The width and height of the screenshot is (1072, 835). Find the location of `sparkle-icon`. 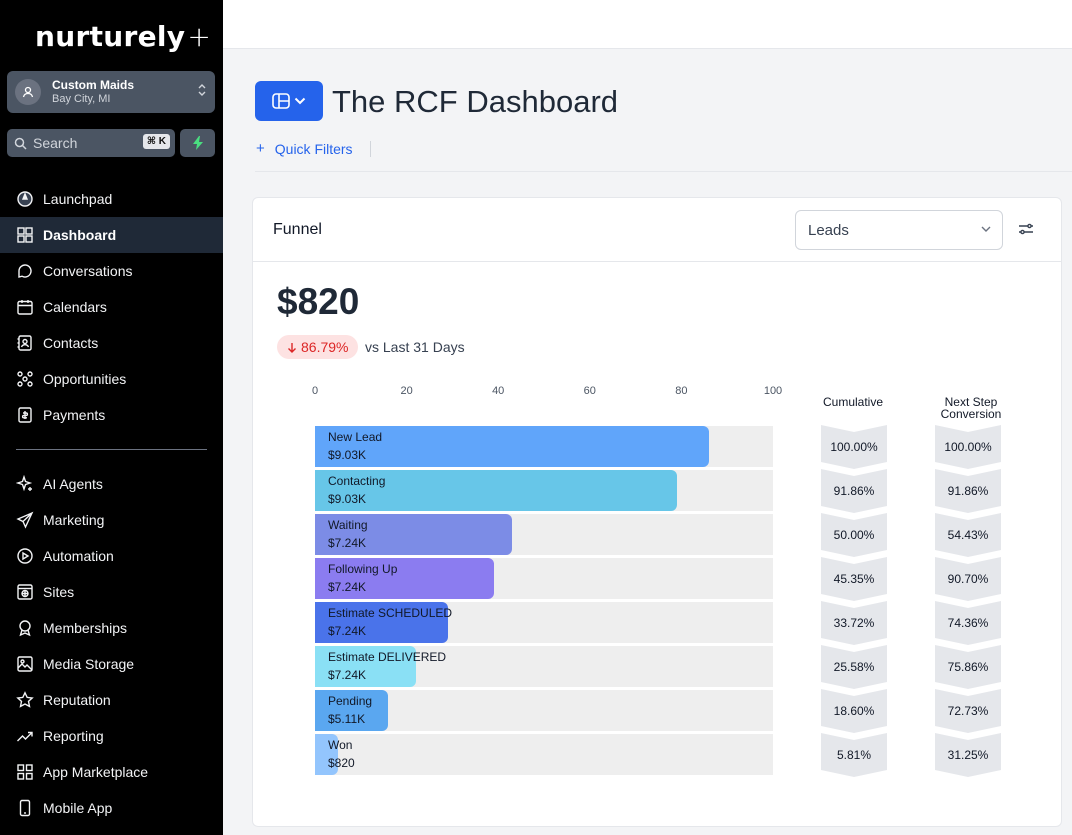

sparkle-icon is located at coordinates (24, 483).